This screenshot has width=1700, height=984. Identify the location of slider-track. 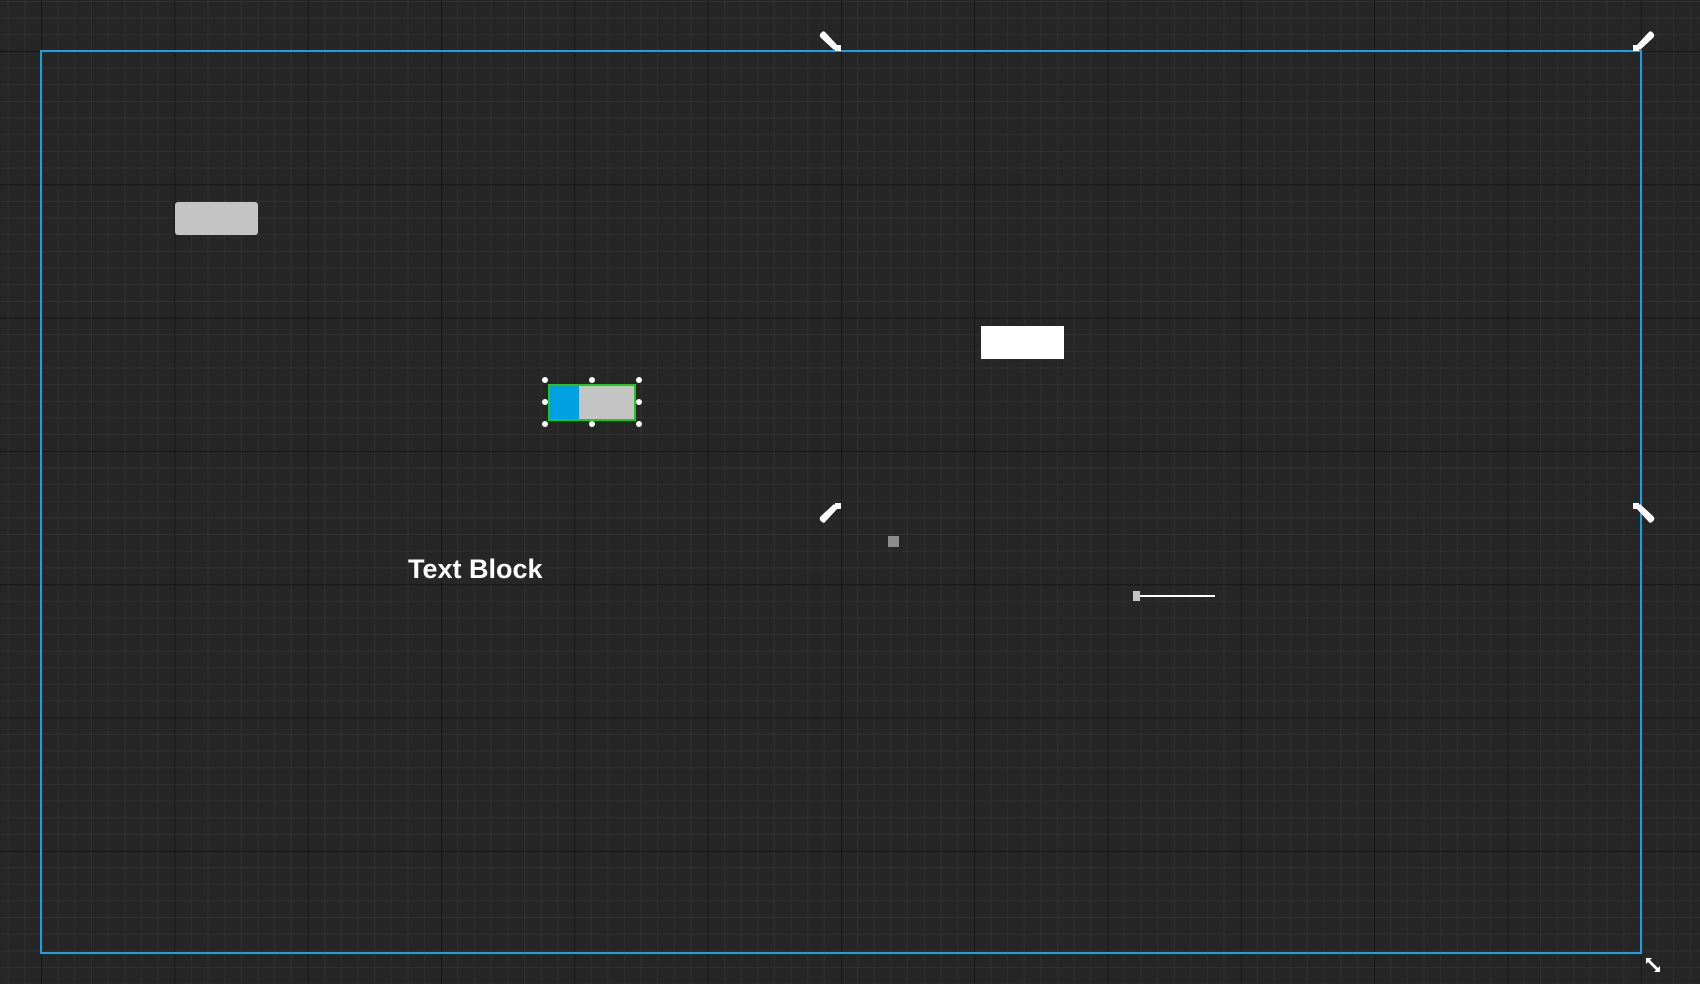
(1176, 596).